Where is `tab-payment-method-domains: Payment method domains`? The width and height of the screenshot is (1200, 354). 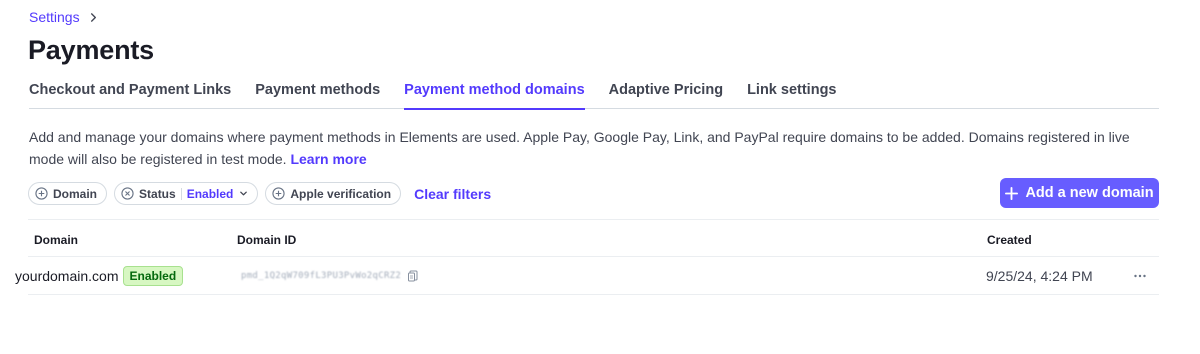
tab-payment-method-domains: Payment method domains is located at coordinates (495, 96).